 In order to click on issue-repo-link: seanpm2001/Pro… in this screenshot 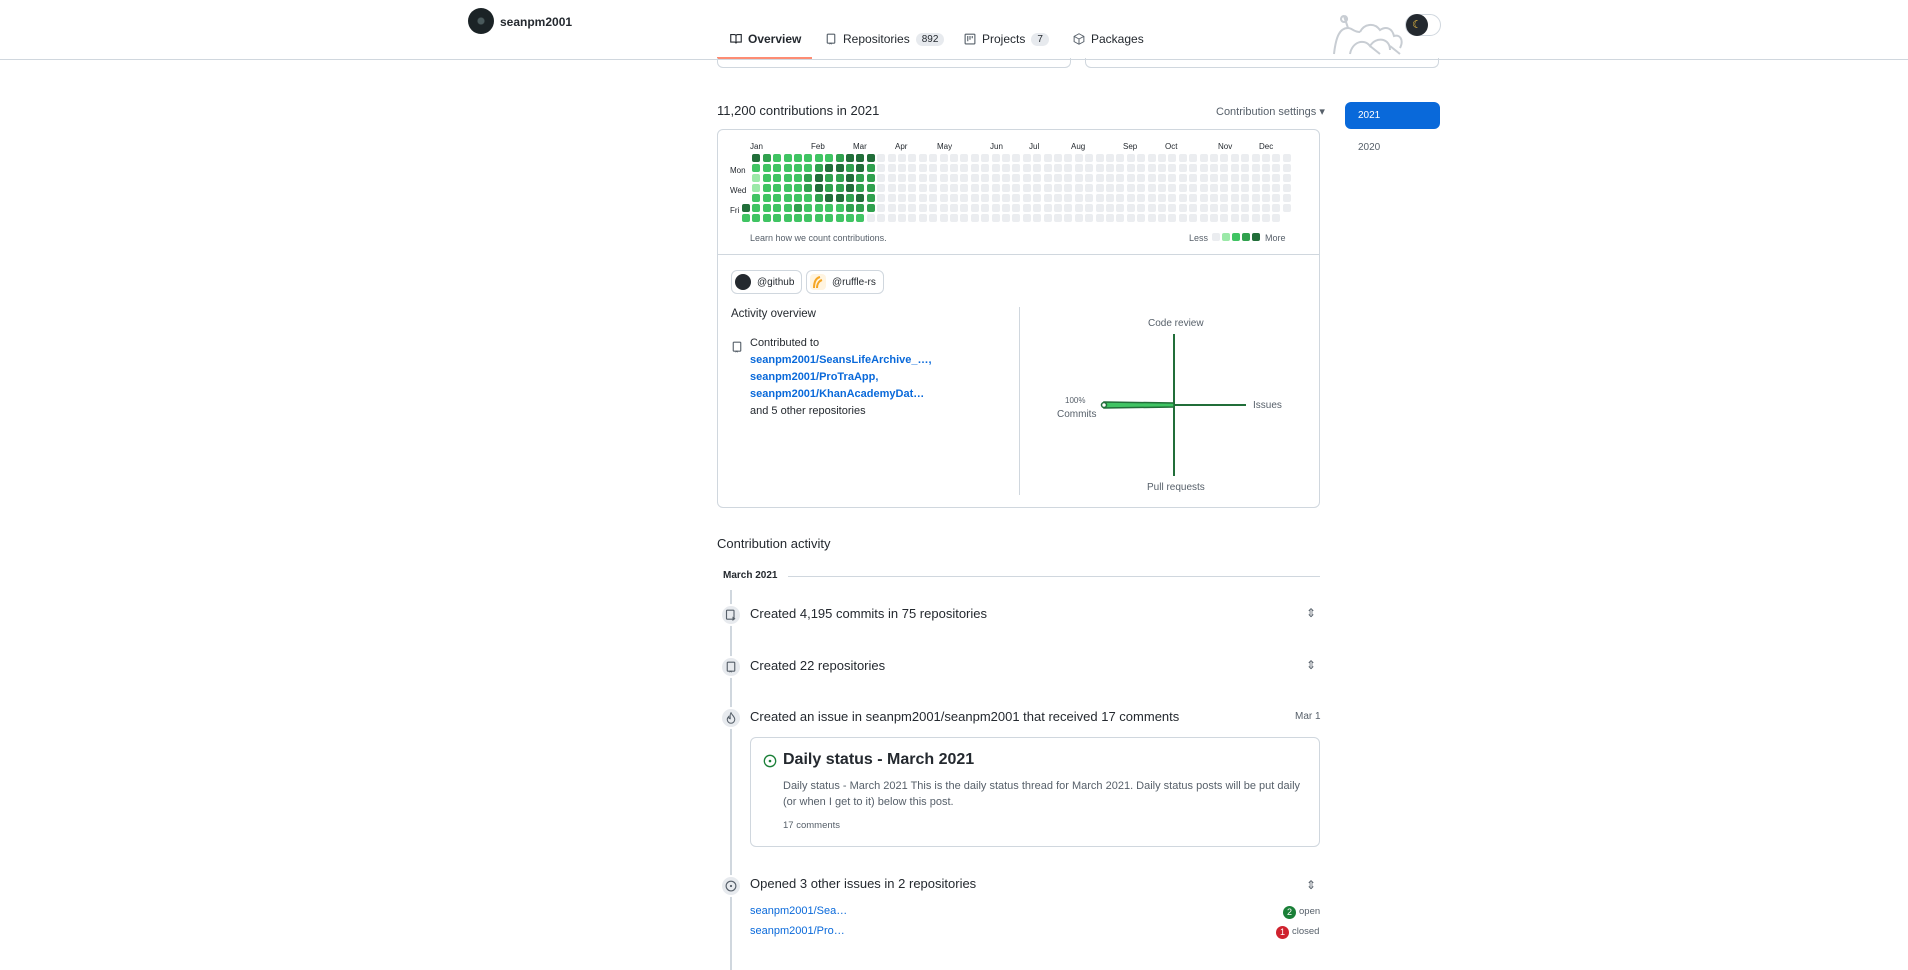, I will do `click(797, 931)`.